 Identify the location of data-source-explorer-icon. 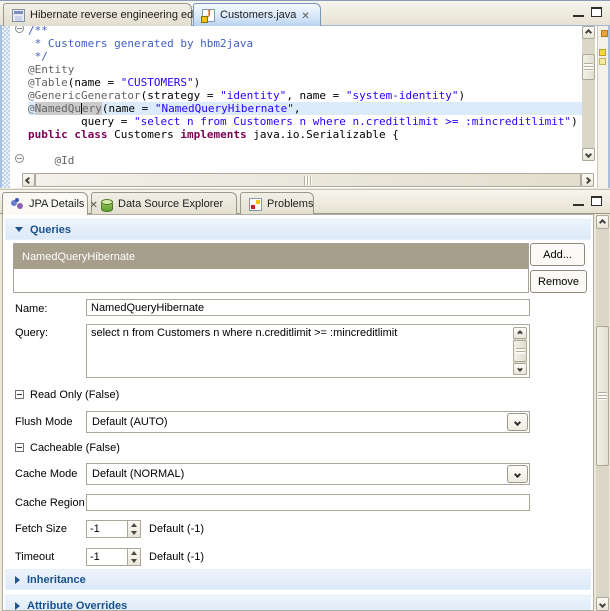
(106, 204).